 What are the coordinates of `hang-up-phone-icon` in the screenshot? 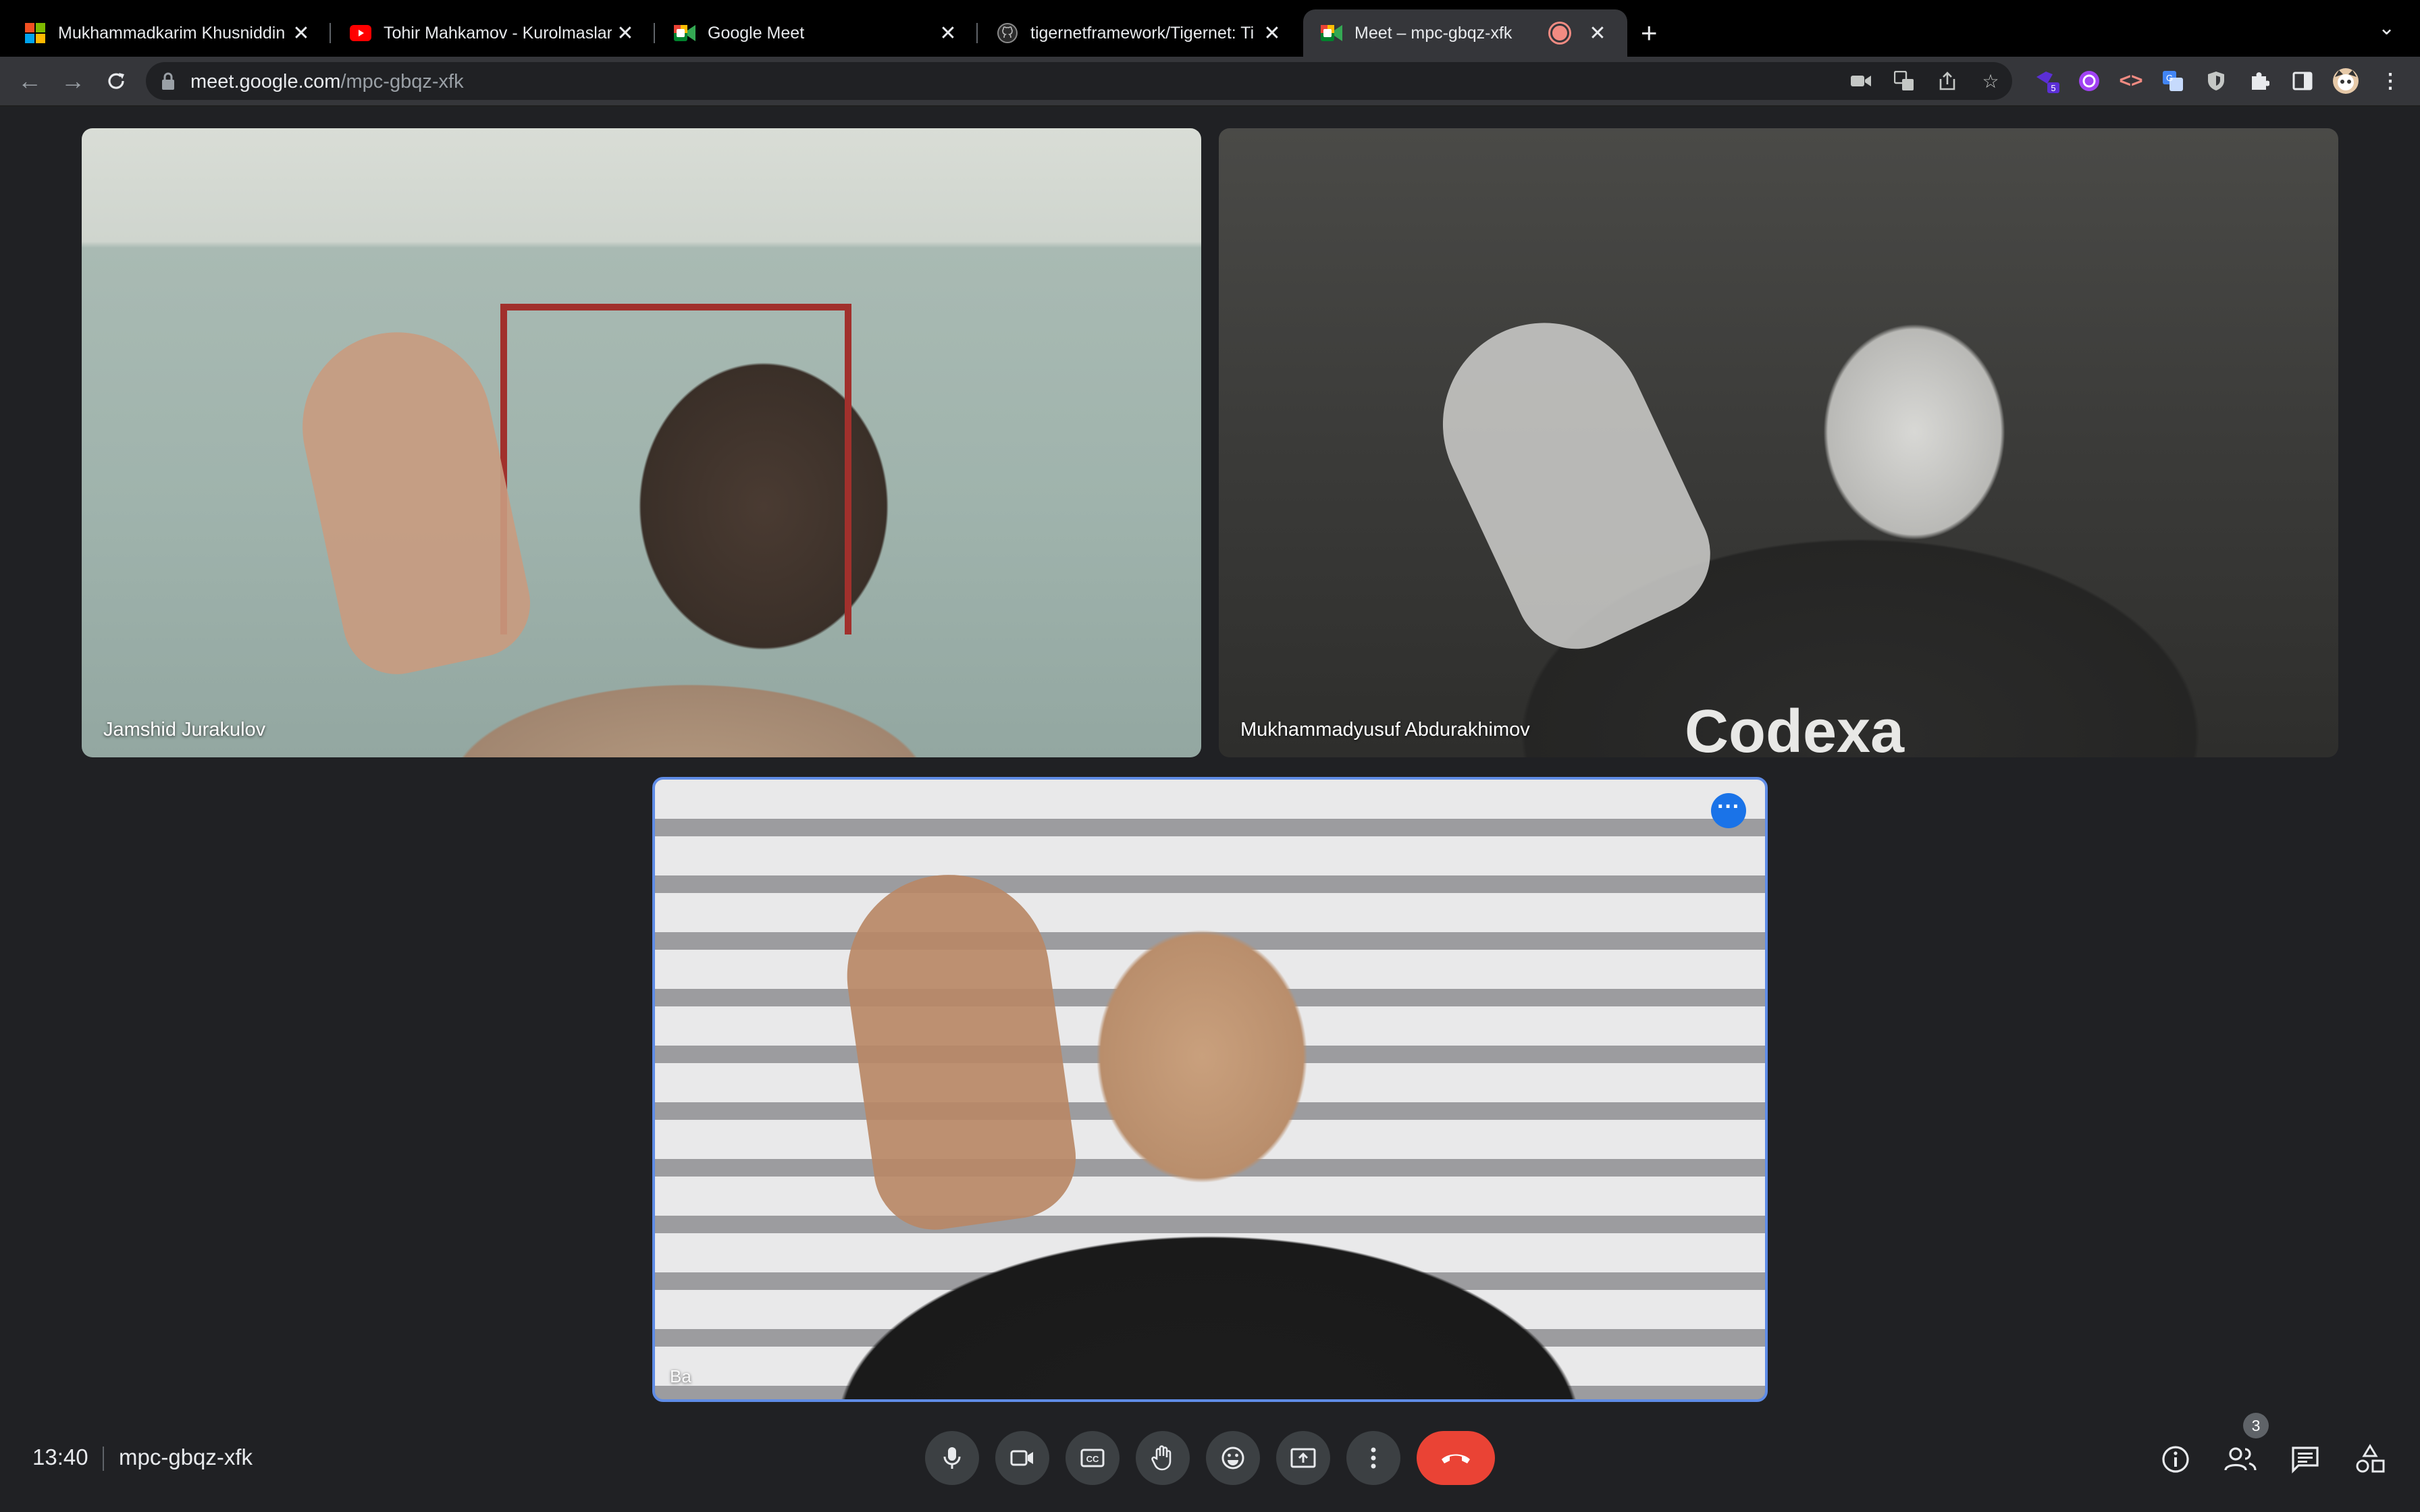 It's located at (1456, 1458).